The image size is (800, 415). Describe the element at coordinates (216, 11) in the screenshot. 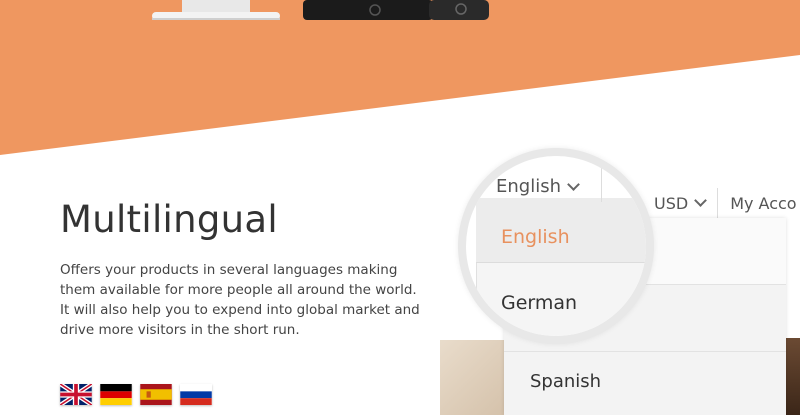

I see `monitor-stand-image` at that location.